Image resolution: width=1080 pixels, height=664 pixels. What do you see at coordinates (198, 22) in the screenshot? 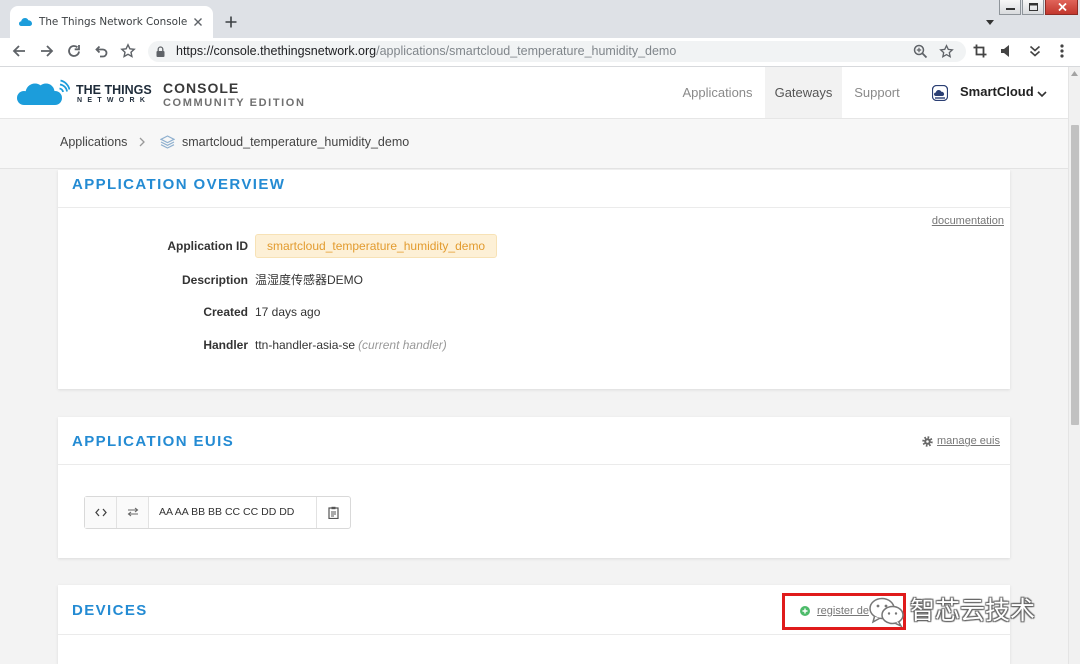
I see `tab-close-icon` at bounding box center [198, 22].